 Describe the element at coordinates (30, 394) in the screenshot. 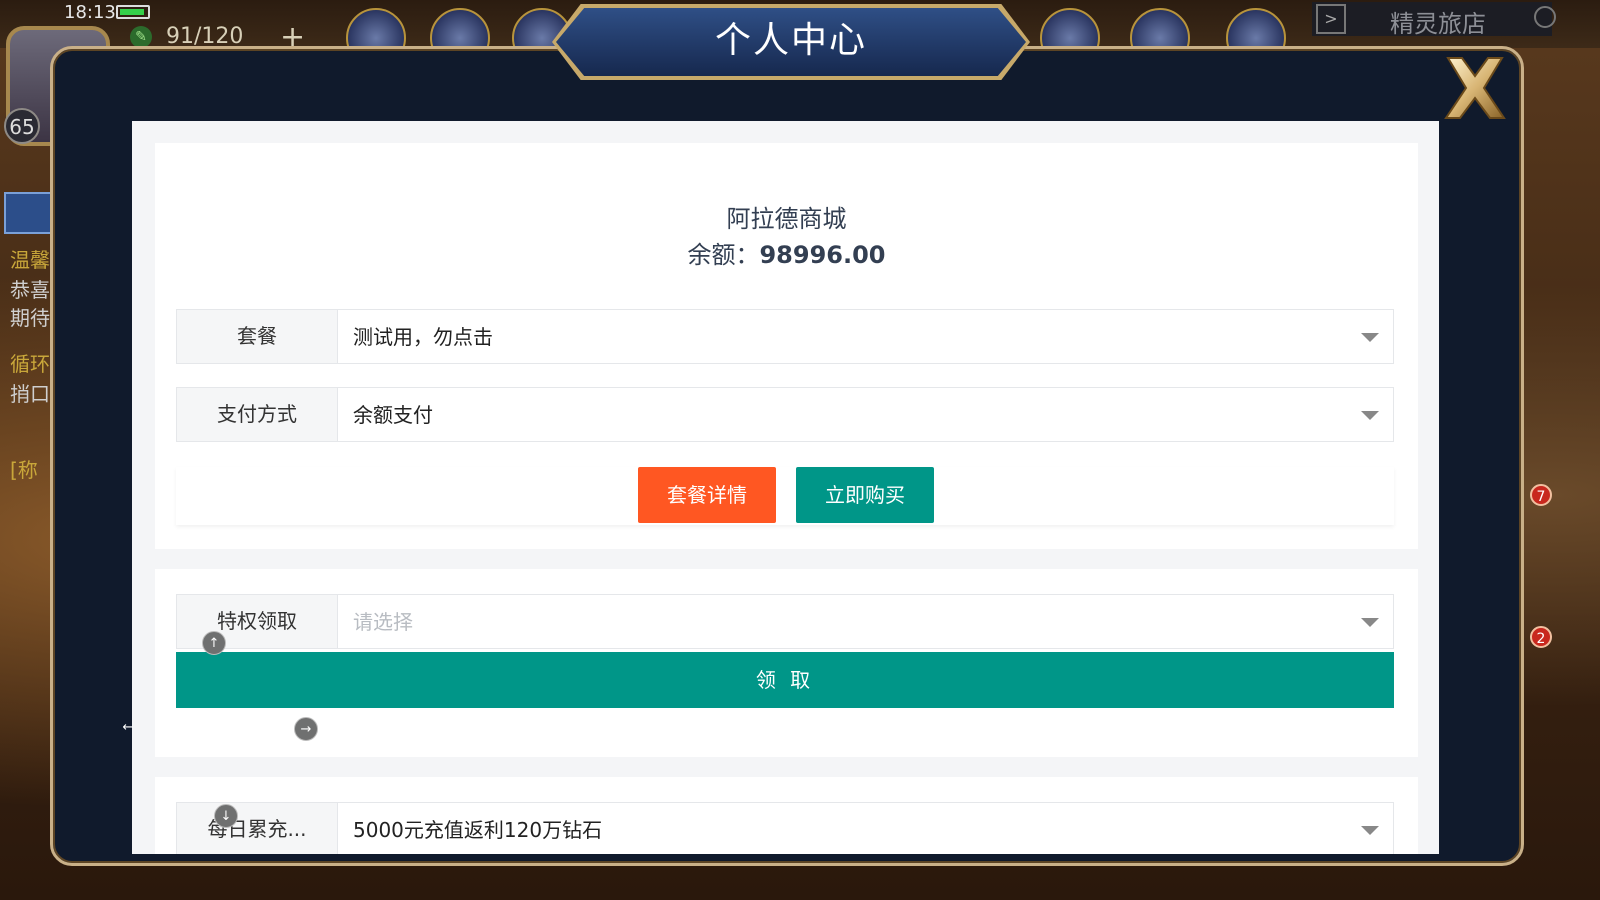

I see `side-text-line: 捎口` at that location.